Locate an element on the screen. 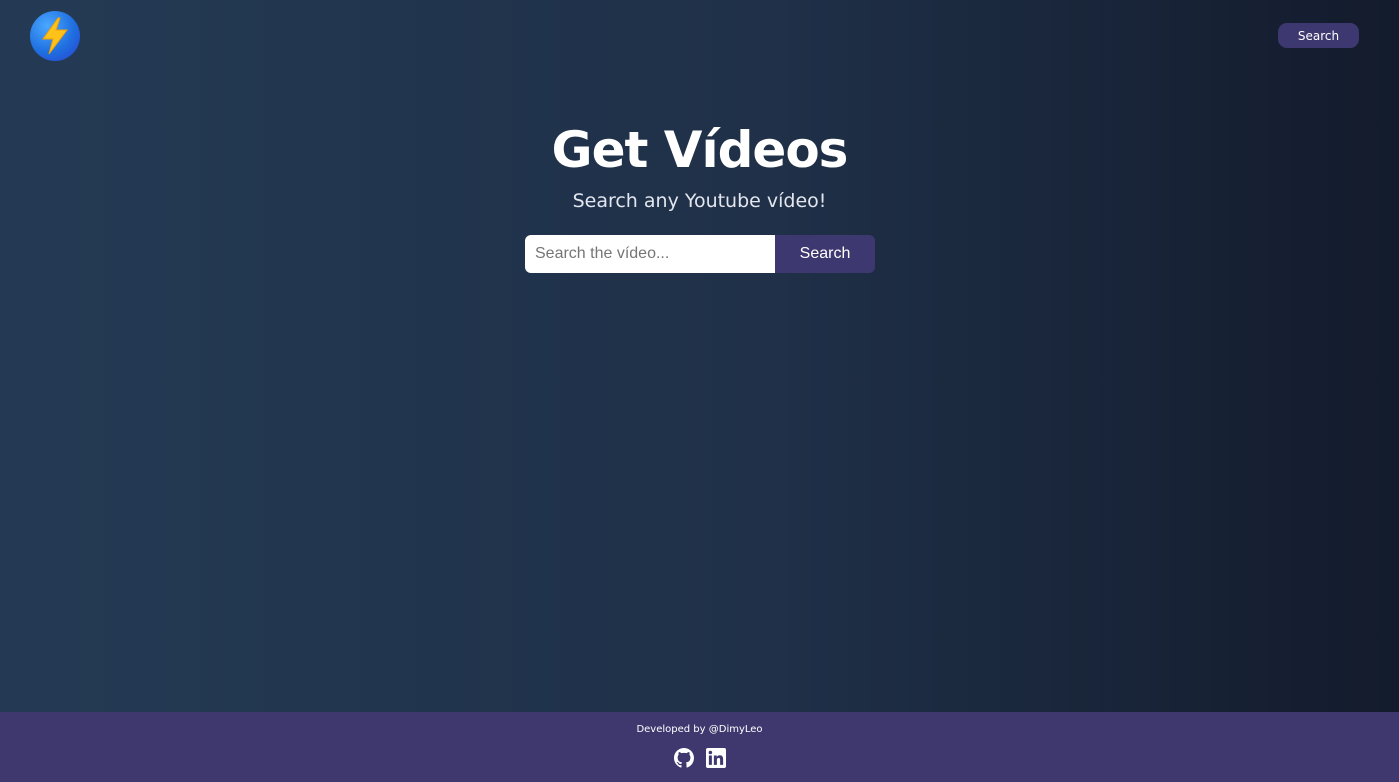  social-links is located at coordinates (700, 758).